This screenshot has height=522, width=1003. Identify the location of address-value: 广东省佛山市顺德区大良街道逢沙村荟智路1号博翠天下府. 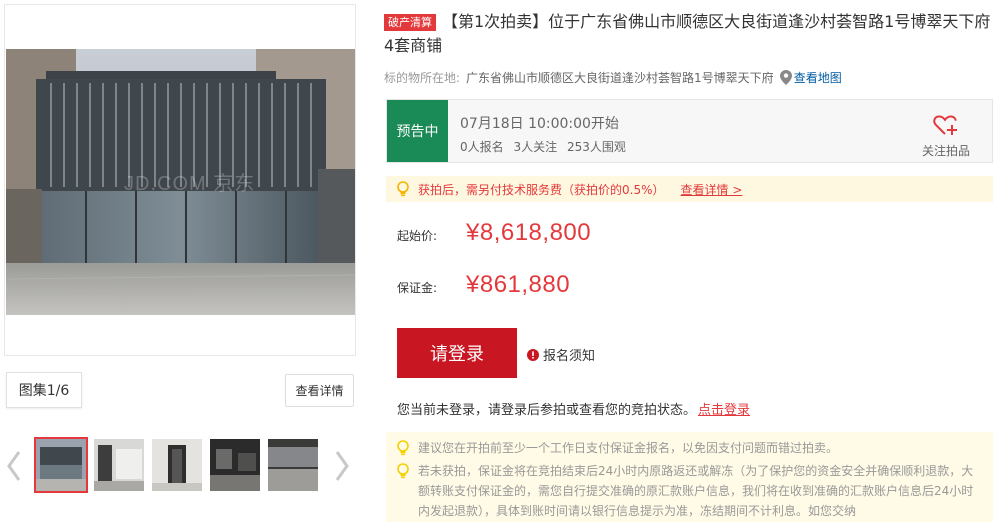
(620, 78).